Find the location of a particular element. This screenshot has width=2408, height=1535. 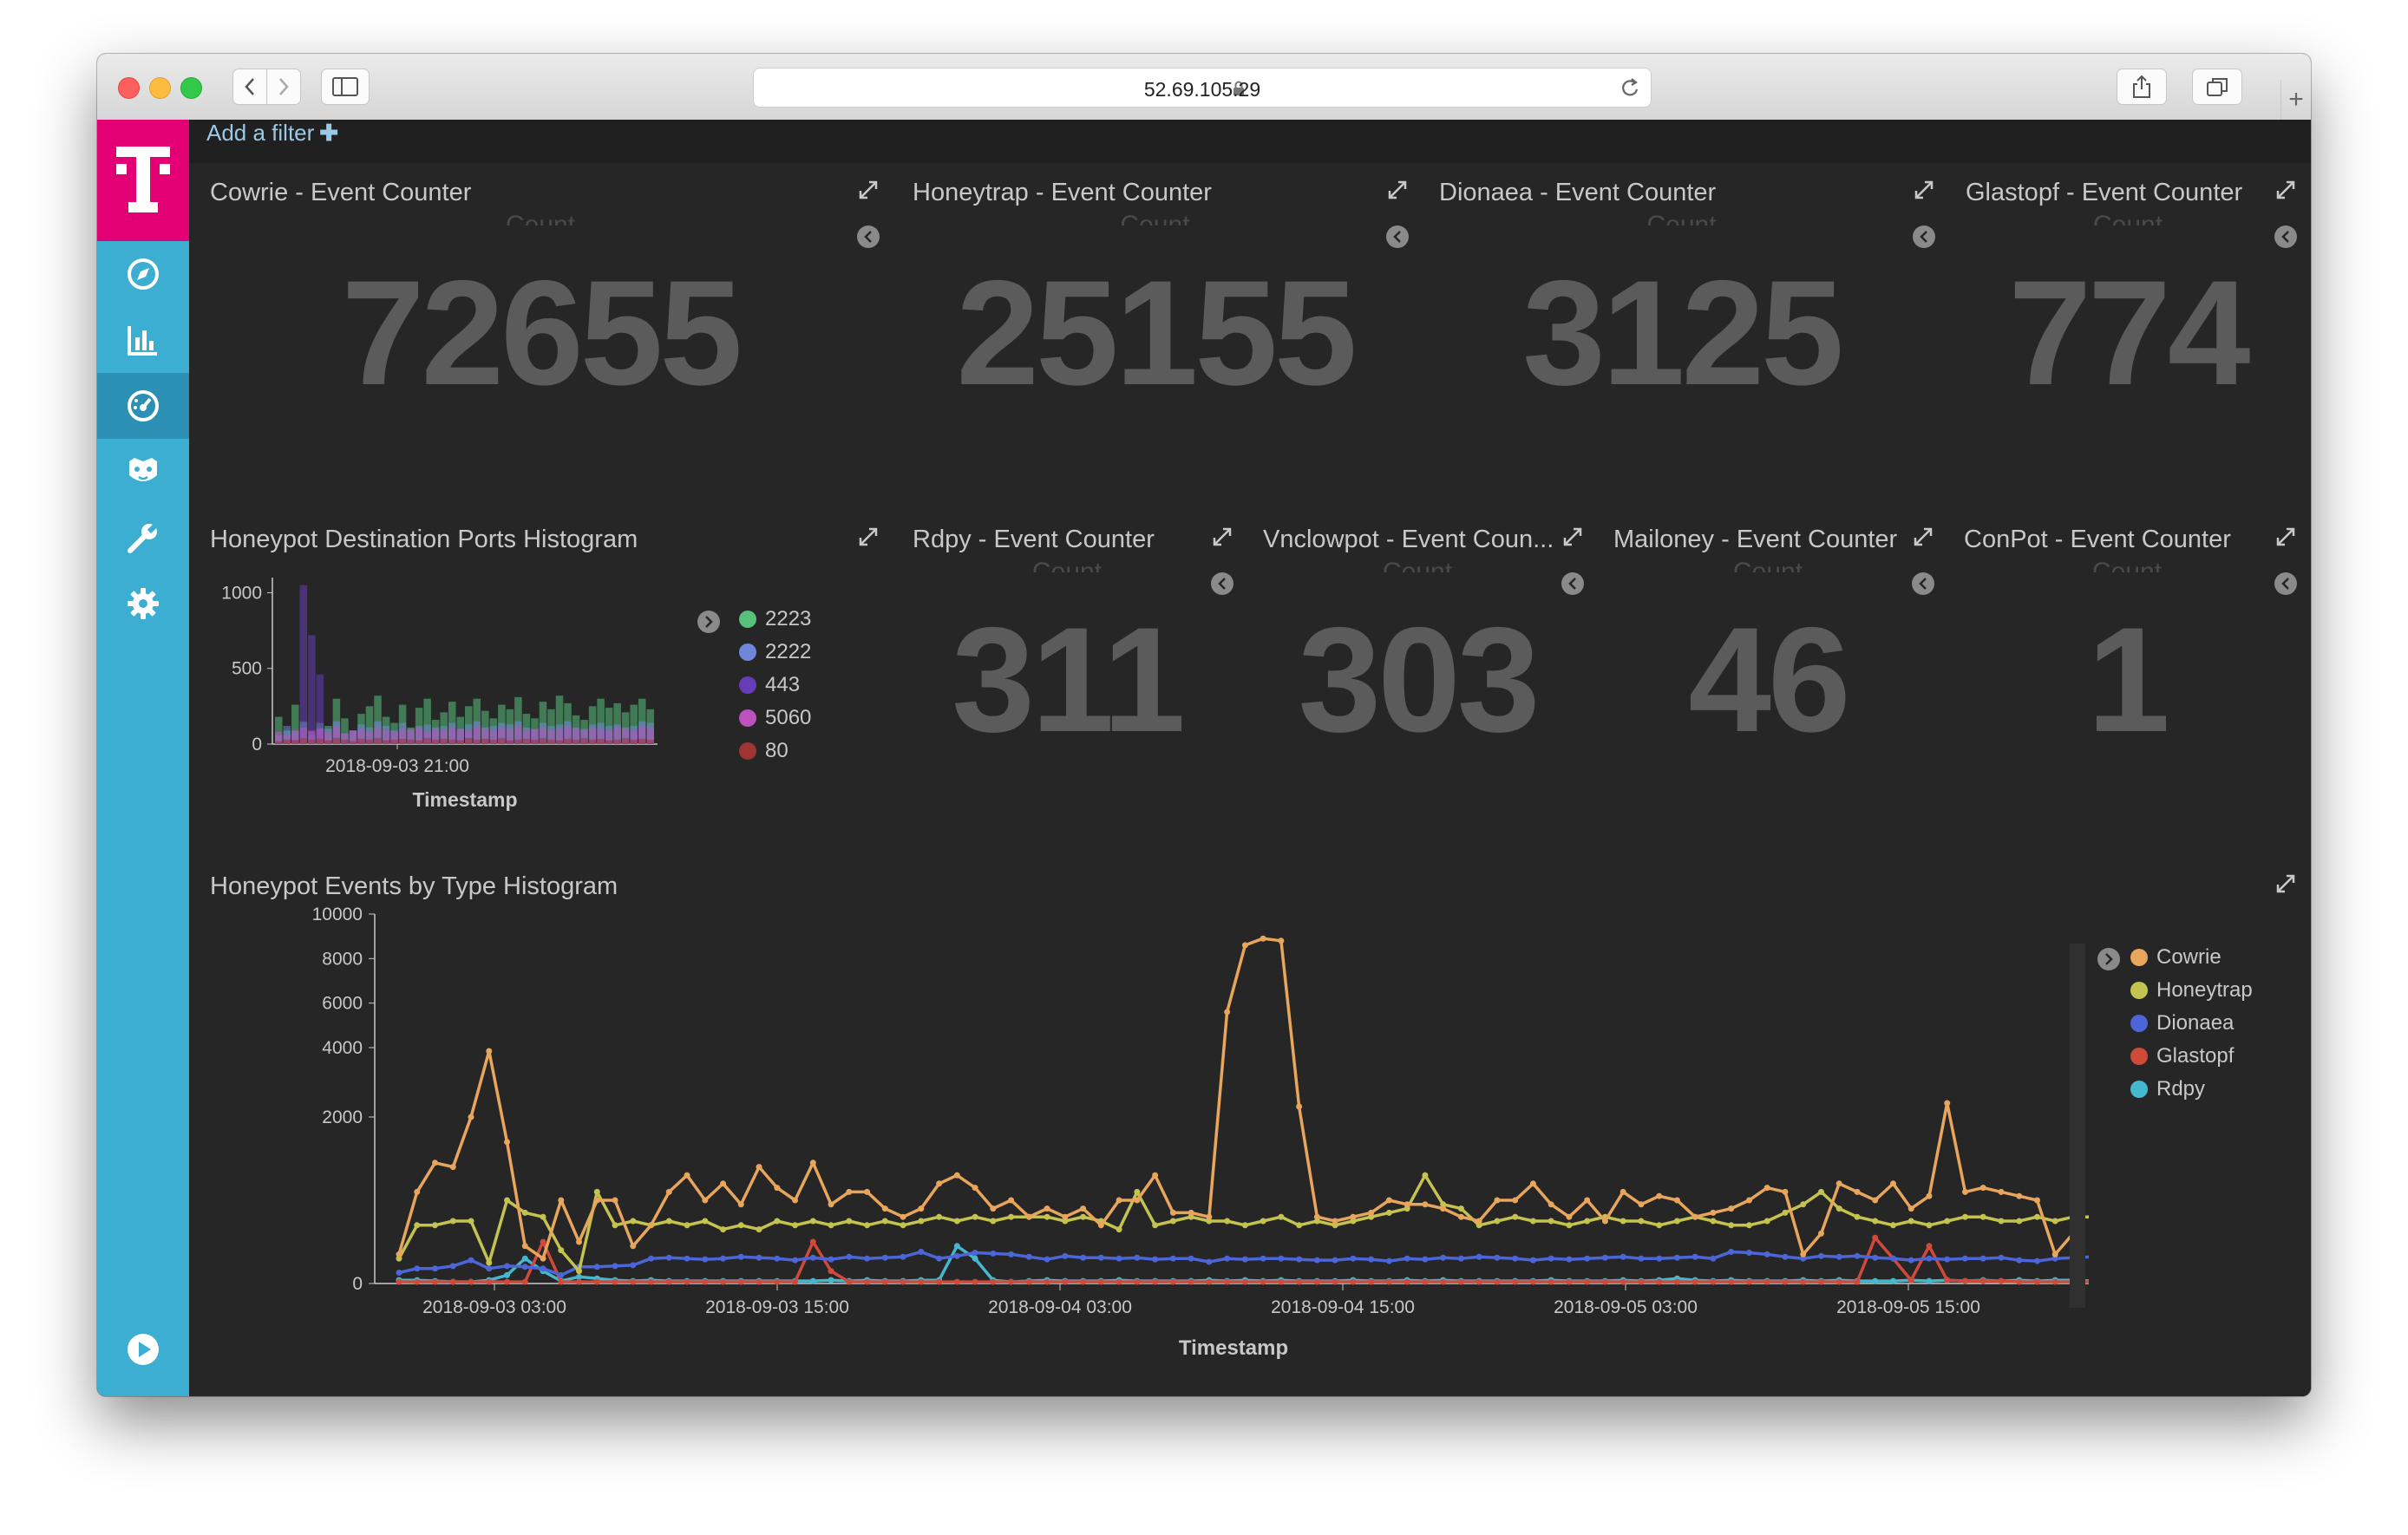

panel-cowrie-counter: Cowrie - Event Counter Count 72655 is located at coordinates (540, 336).